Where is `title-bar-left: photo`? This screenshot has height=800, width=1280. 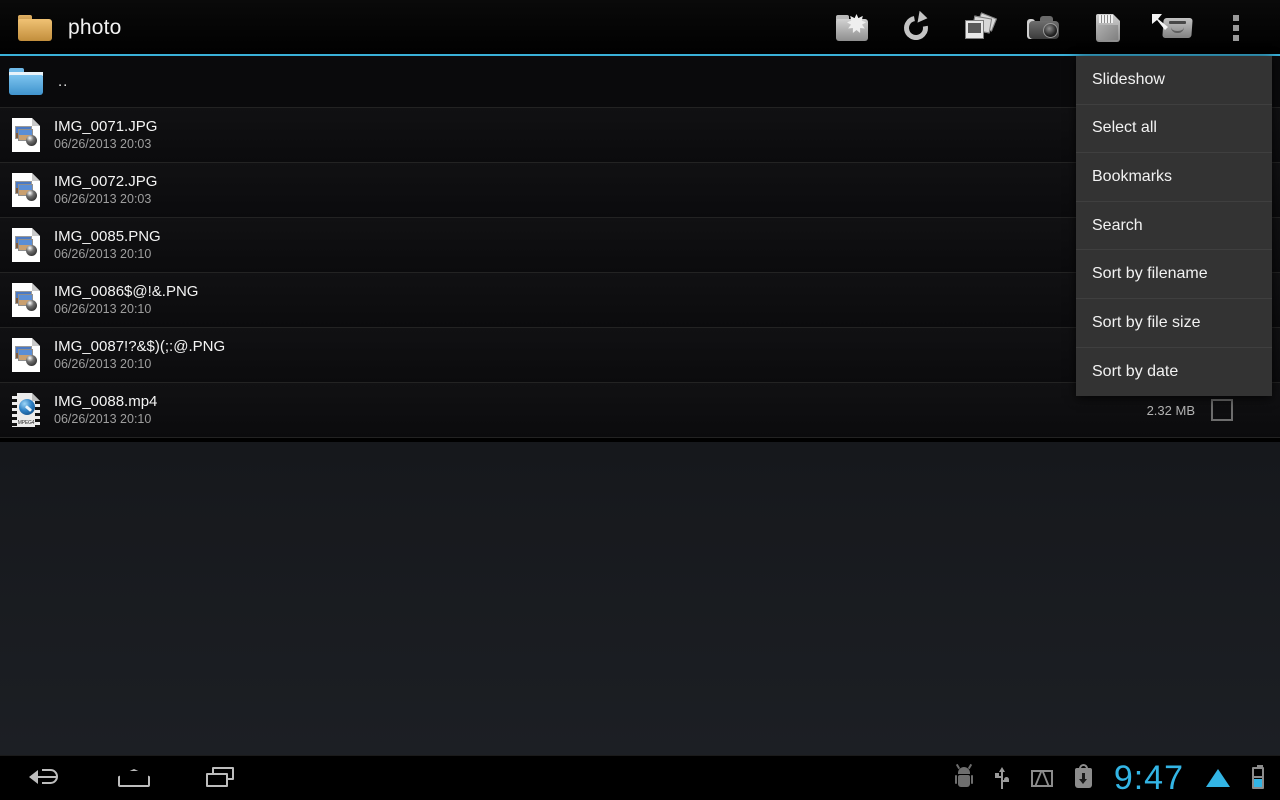 title-bar-left: photo is located at coordinates (61, 28).